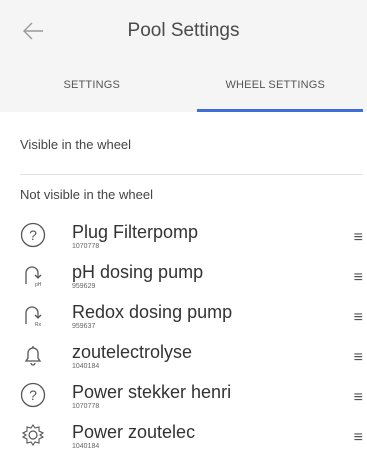  I want to click on section-divider, so click(191, 174).